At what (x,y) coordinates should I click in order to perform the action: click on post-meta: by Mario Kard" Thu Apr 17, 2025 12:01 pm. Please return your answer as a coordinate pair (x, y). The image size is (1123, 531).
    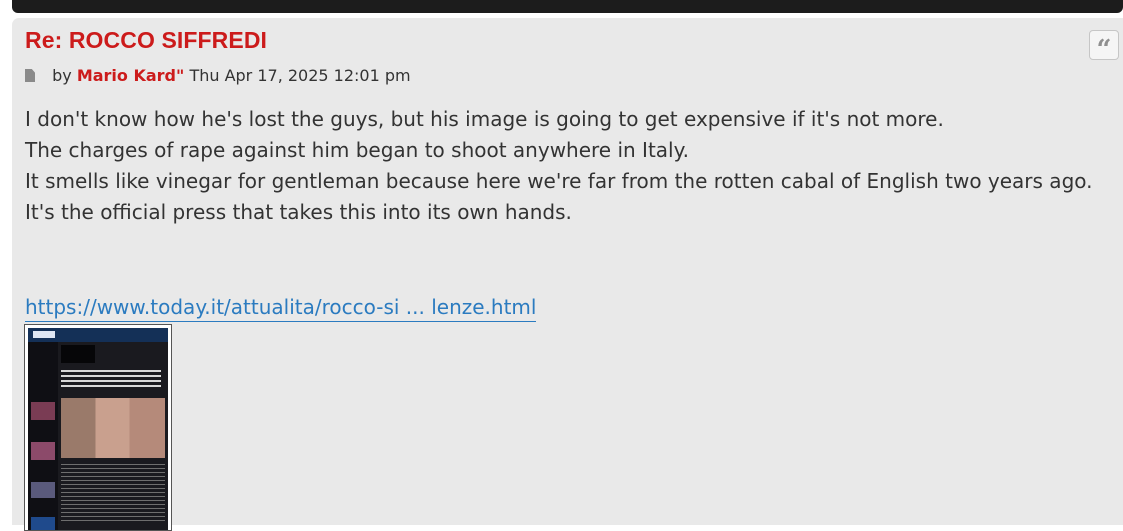
    Looking at the image, I should click on (218, 75).